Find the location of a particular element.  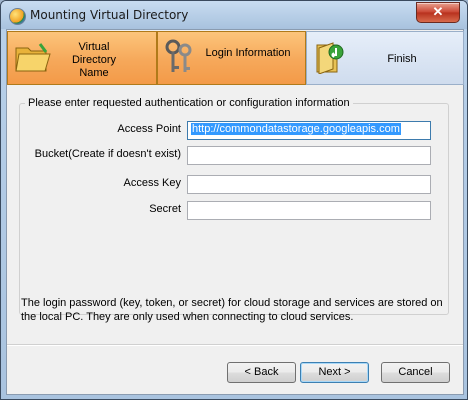

back-button-label: < Back is located at coordinates (261, 372).